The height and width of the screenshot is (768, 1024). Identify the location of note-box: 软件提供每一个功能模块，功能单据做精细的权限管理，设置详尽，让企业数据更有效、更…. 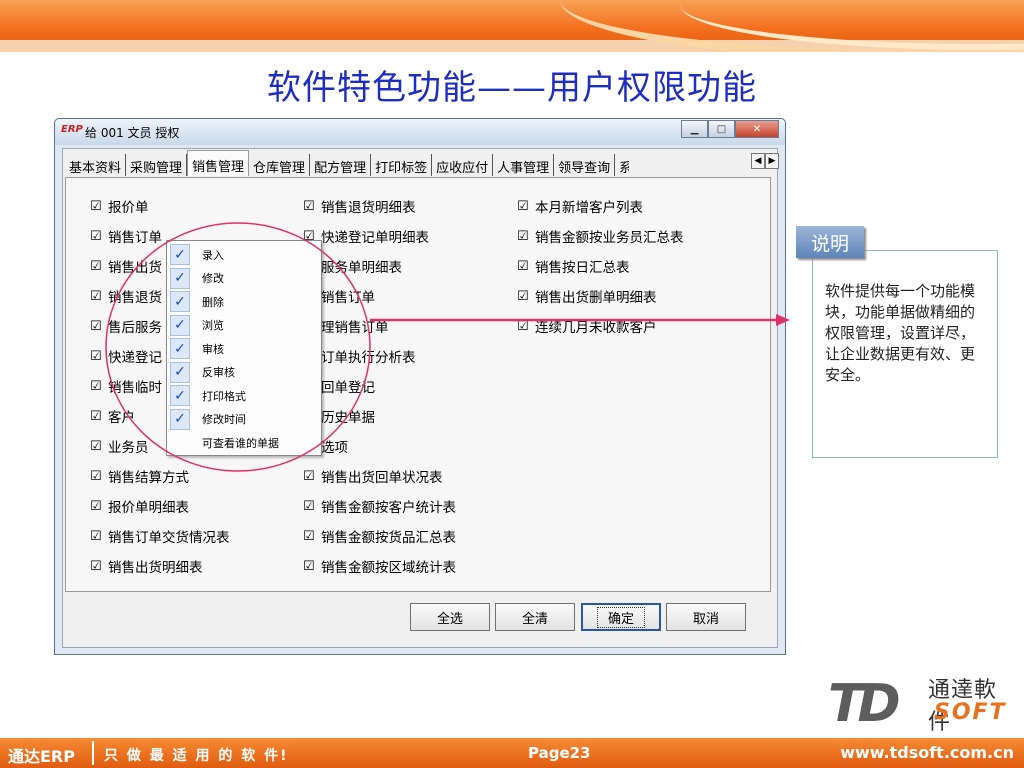
(905, 354).